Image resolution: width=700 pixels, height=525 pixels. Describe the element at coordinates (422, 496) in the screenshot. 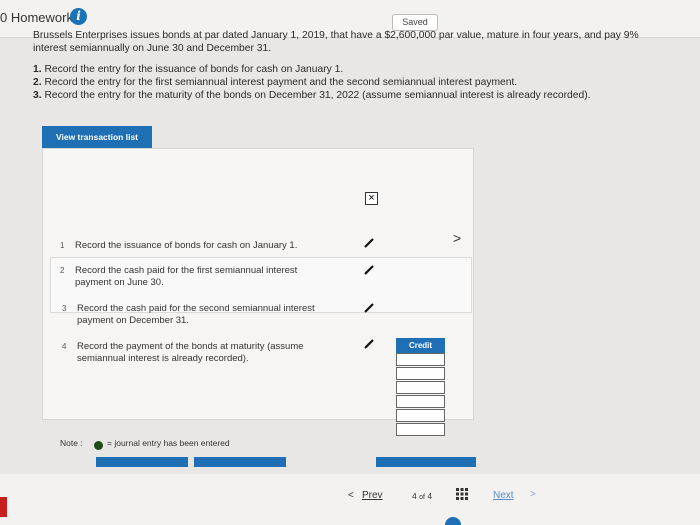

I see `page-count: 4 of 4` at that location.